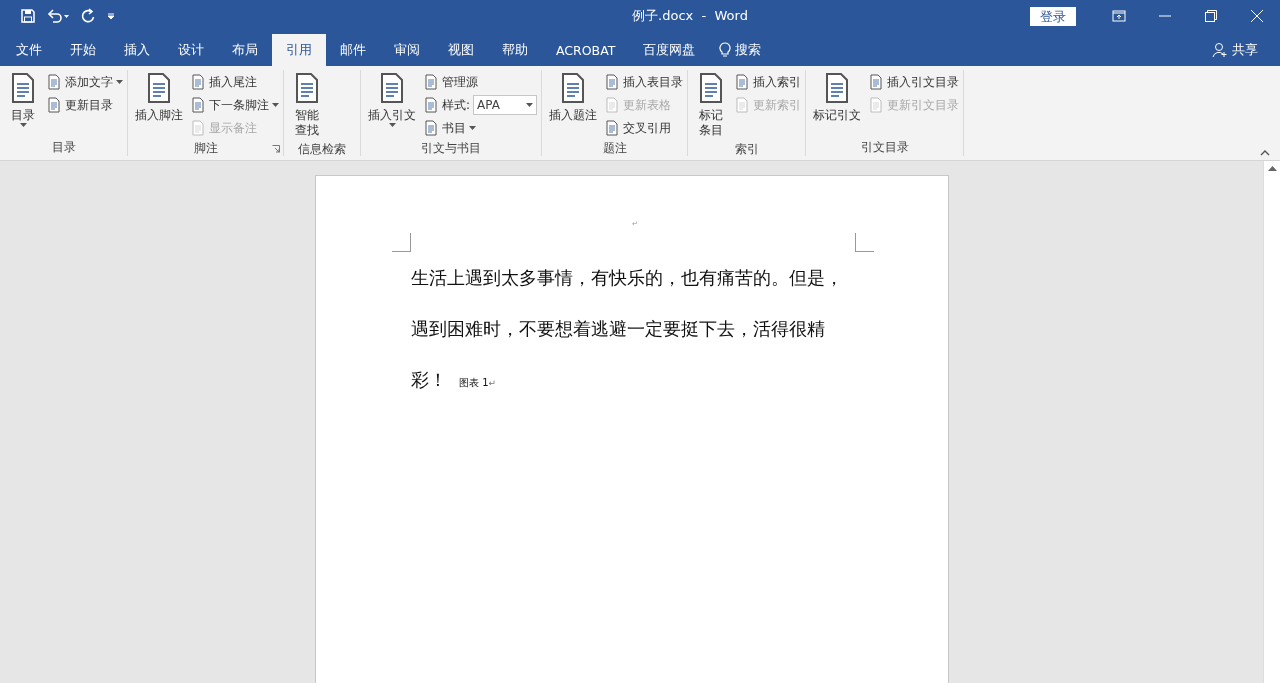 The image size is (1280, 683). What do you see at coordinates (245, 50) in the screenshot?
I see `ribbon-tab: 布局` at bounding box center [245, 50].